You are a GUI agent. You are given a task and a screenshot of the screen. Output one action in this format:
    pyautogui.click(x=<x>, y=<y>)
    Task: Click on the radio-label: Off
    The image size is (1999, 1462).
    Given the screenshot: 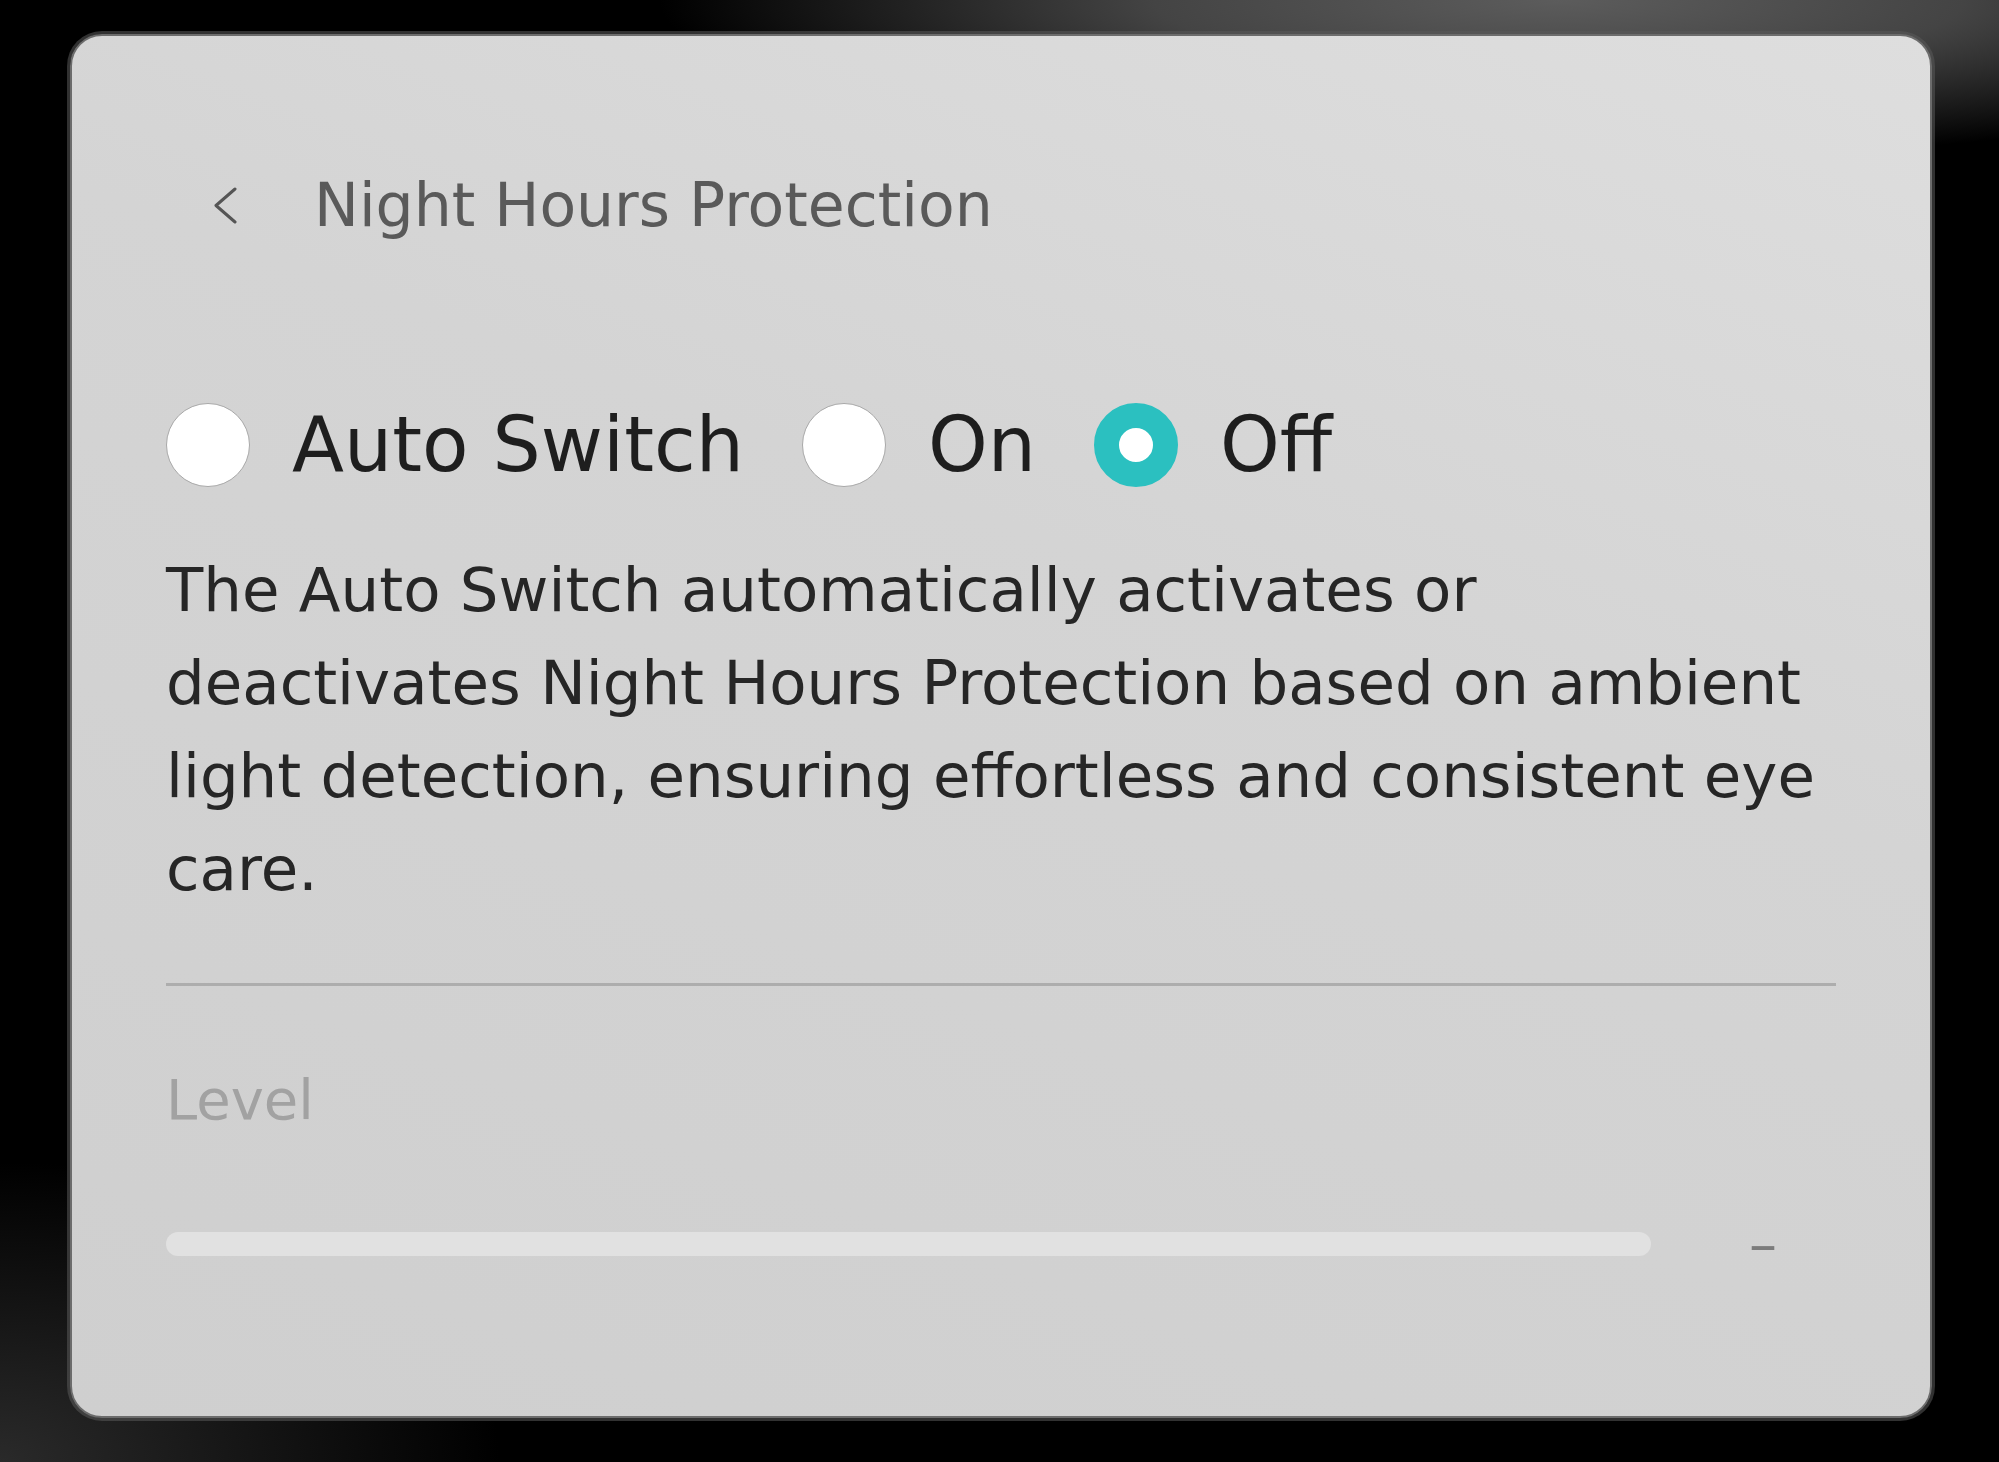 What is the action you would take?
    pyautogui.click(x=1276, y=445)
    